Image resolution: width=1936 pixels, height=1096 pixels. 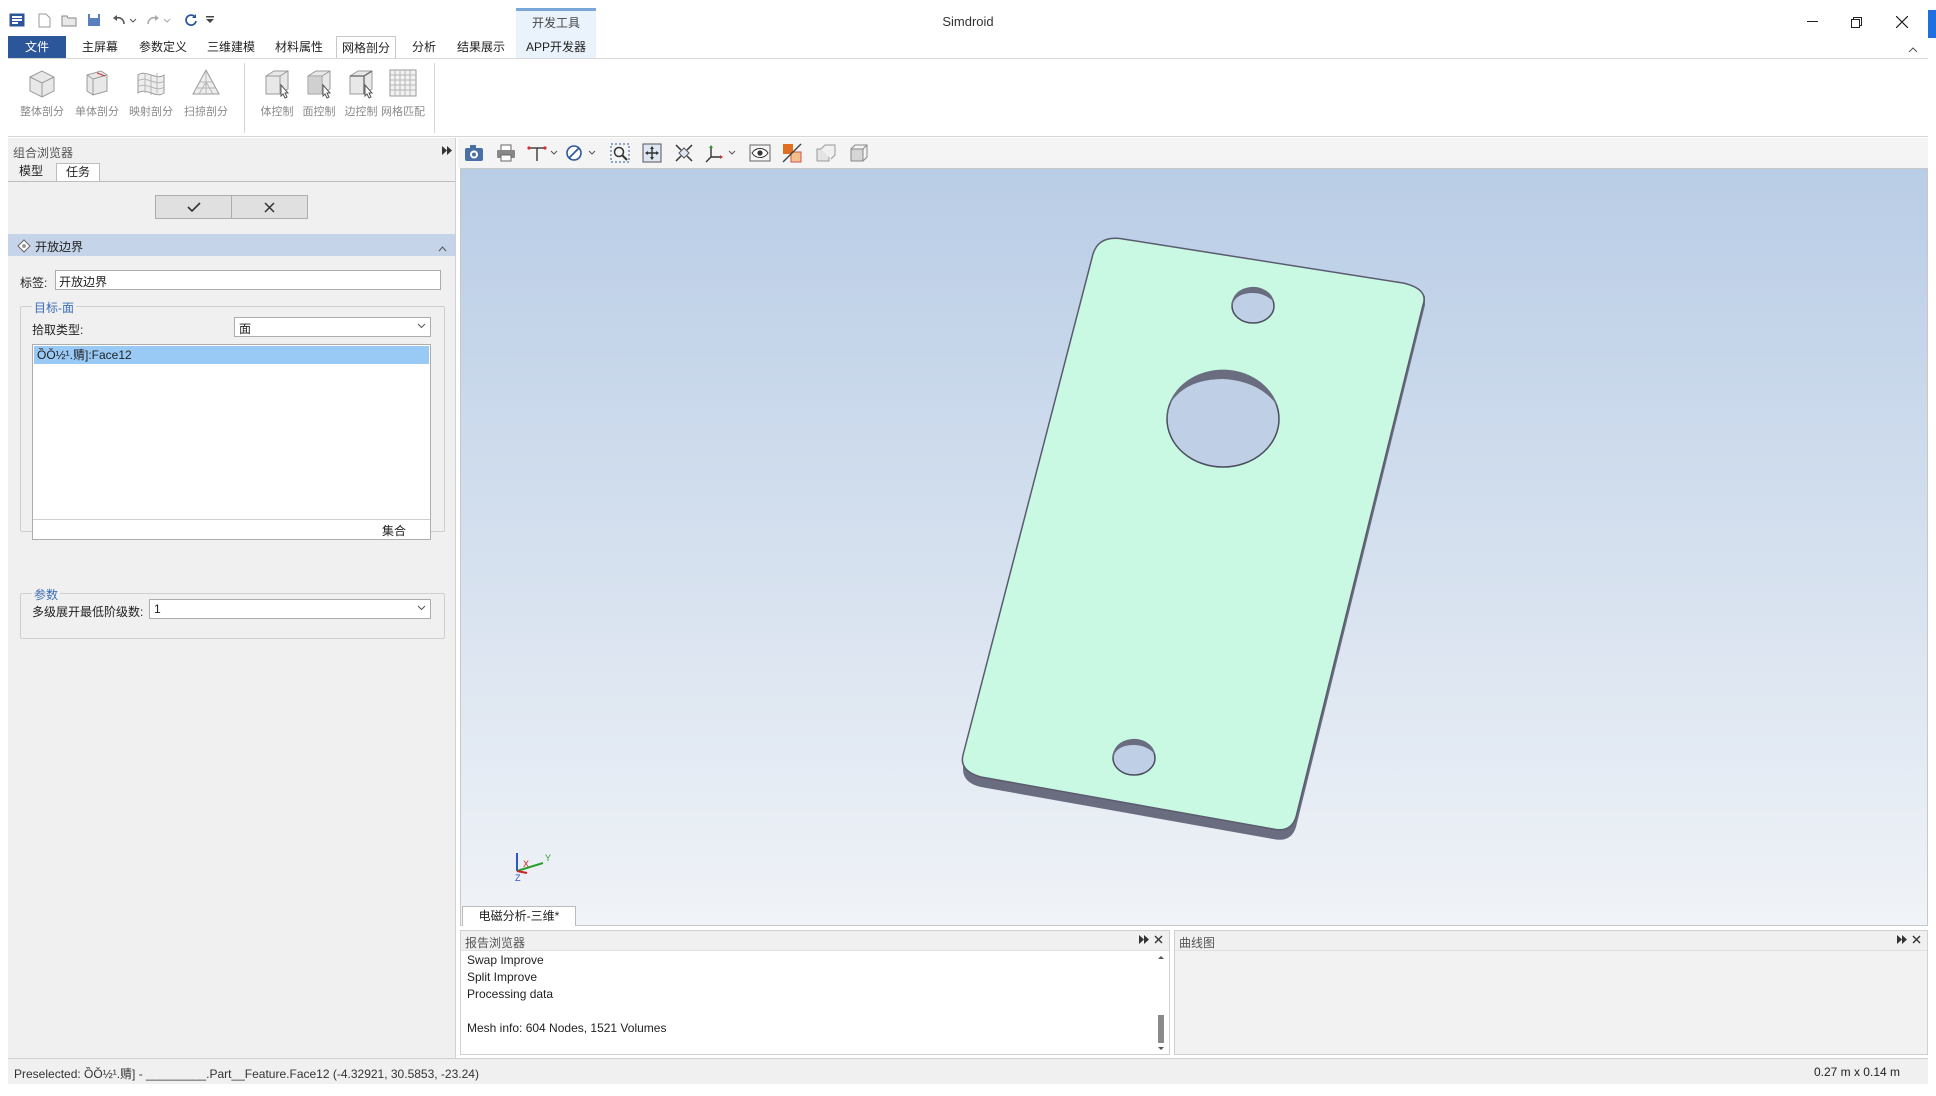 What do you see at coordinates (206, 112) in the screenshot?
I see `mesh-sweep-label: 扫掠剖分` at bounding box center [206, 112].